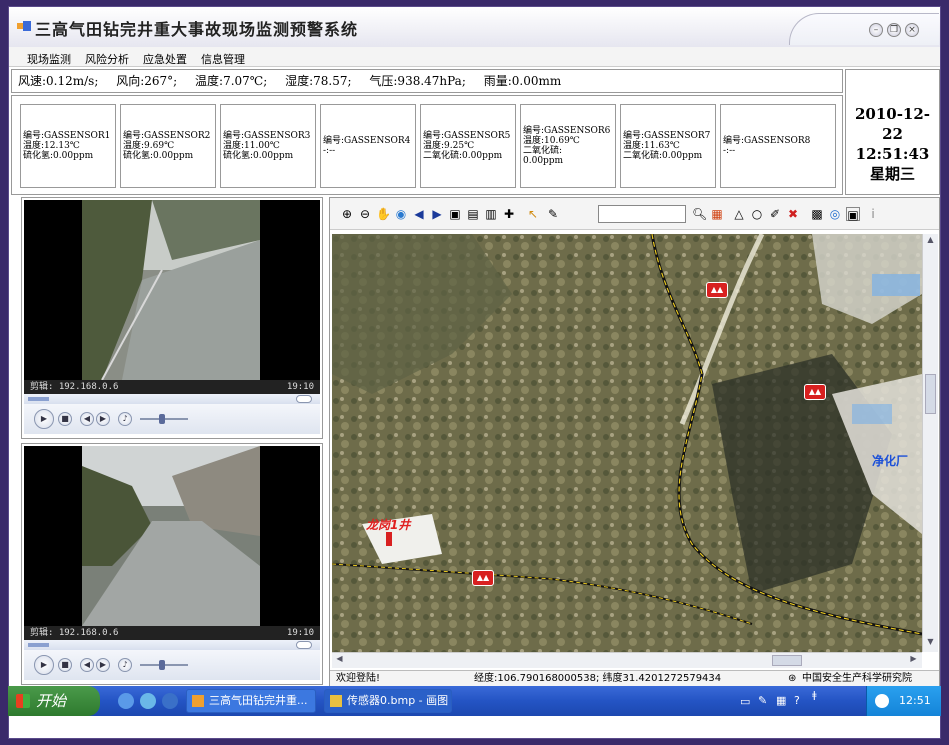 The image size is (949, 745). I want to click on sensor-reading: 温度:10.69℃, so click(551, 141).